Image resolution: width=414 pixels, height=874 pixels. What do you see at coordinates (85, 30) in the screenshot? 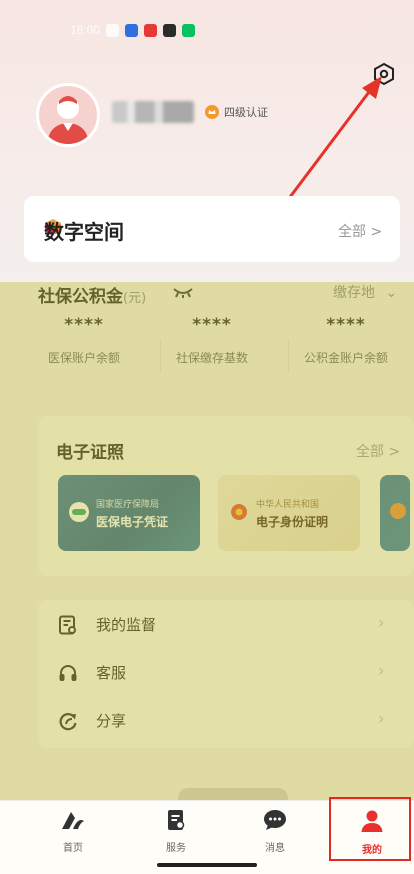
I see `status-time: 16:00` at bounding box center [85, 30].